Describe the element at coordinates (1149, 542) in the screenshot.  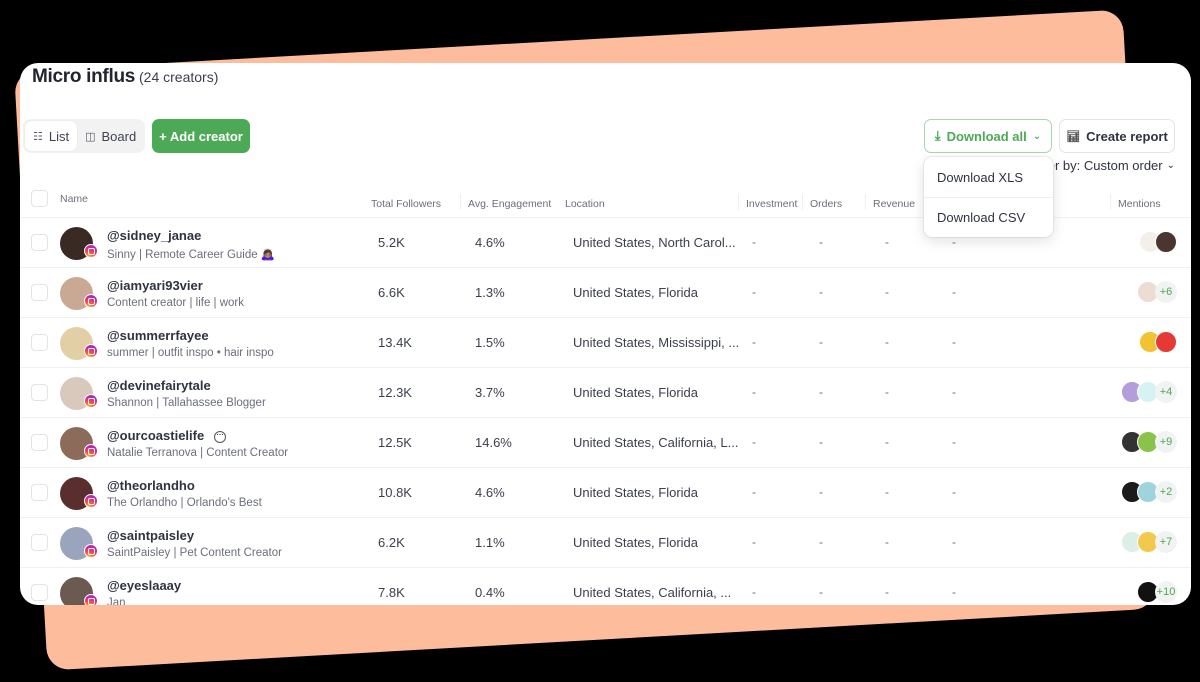
I see `mentions: +7` at that location.